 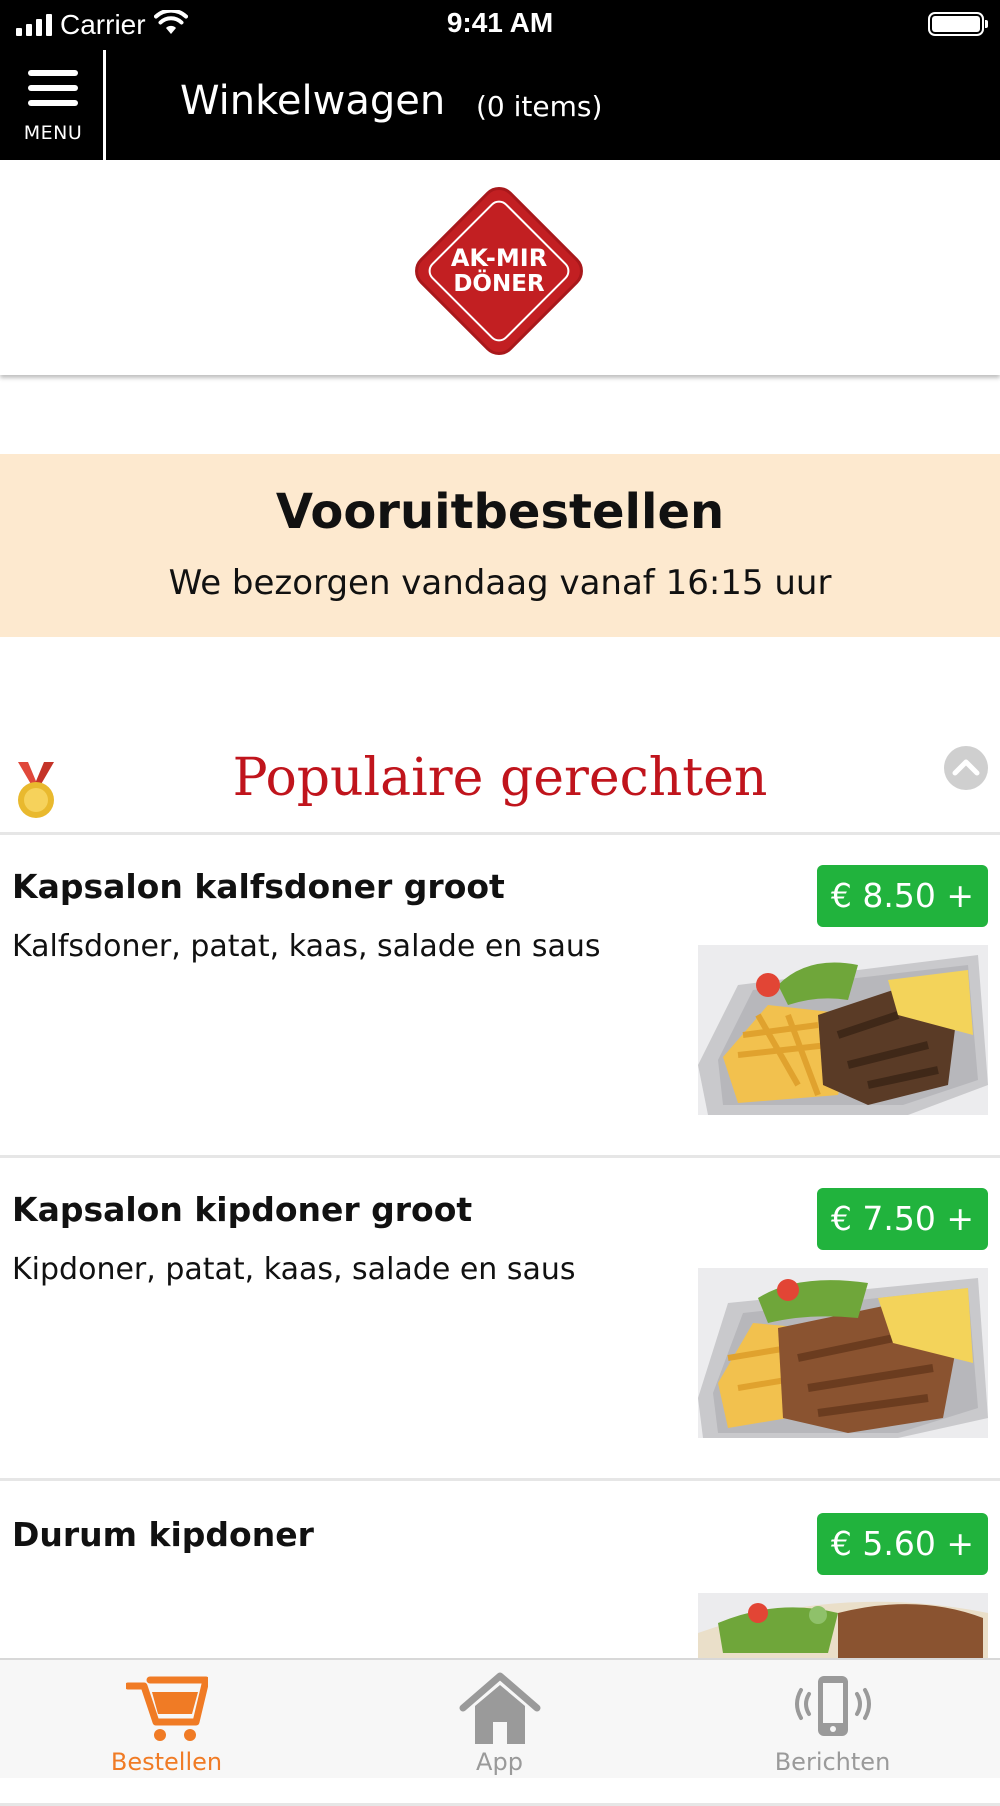 I want to click on cart-item-count: (0 items), so click(x=539, y=106).